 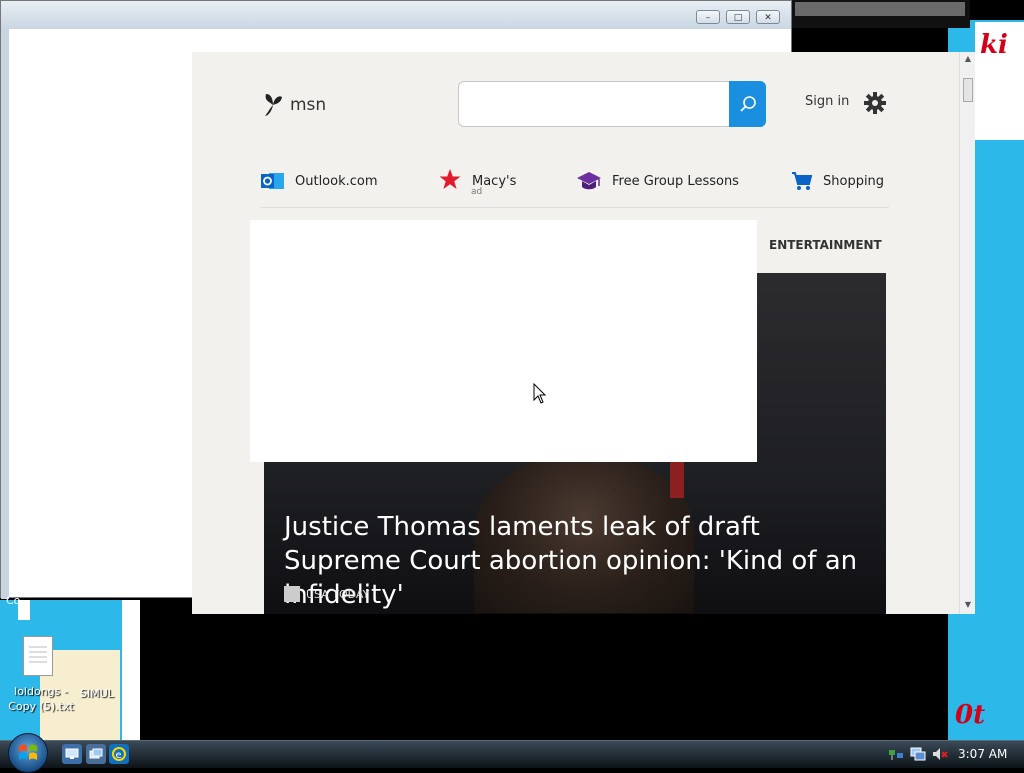 I want to click on quick-link-free-group-lessons: Free Group Lessons, so click(x=657, y=181).